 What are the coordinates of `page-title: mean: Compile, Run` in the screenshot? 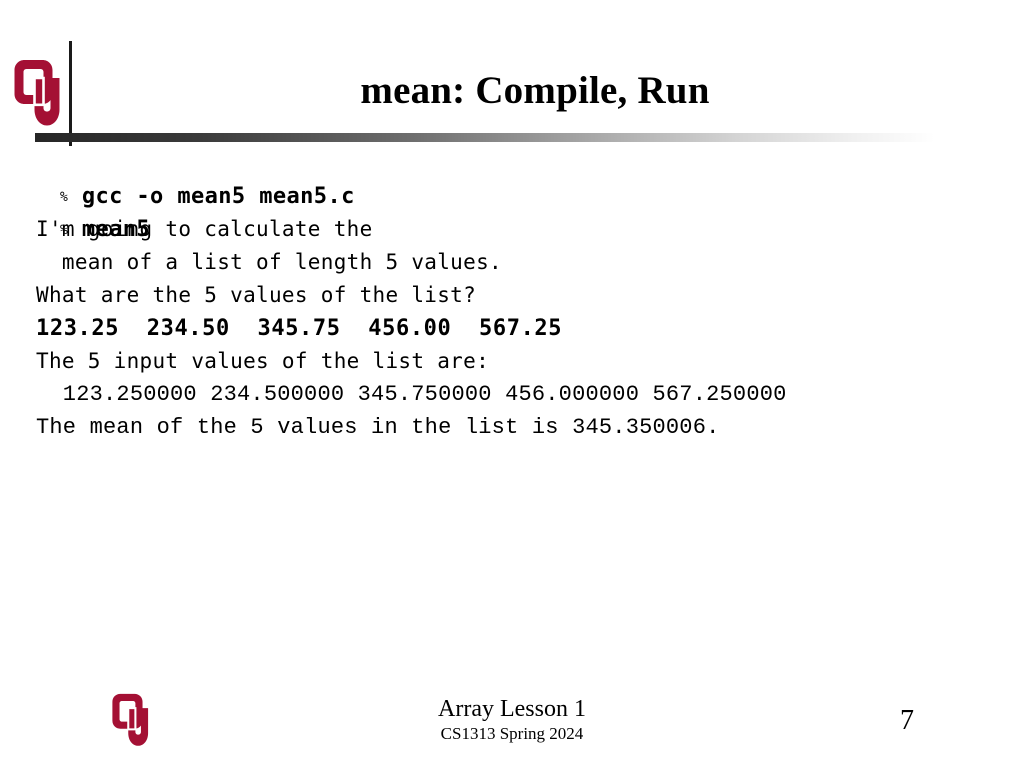 It's located at (535, 90).